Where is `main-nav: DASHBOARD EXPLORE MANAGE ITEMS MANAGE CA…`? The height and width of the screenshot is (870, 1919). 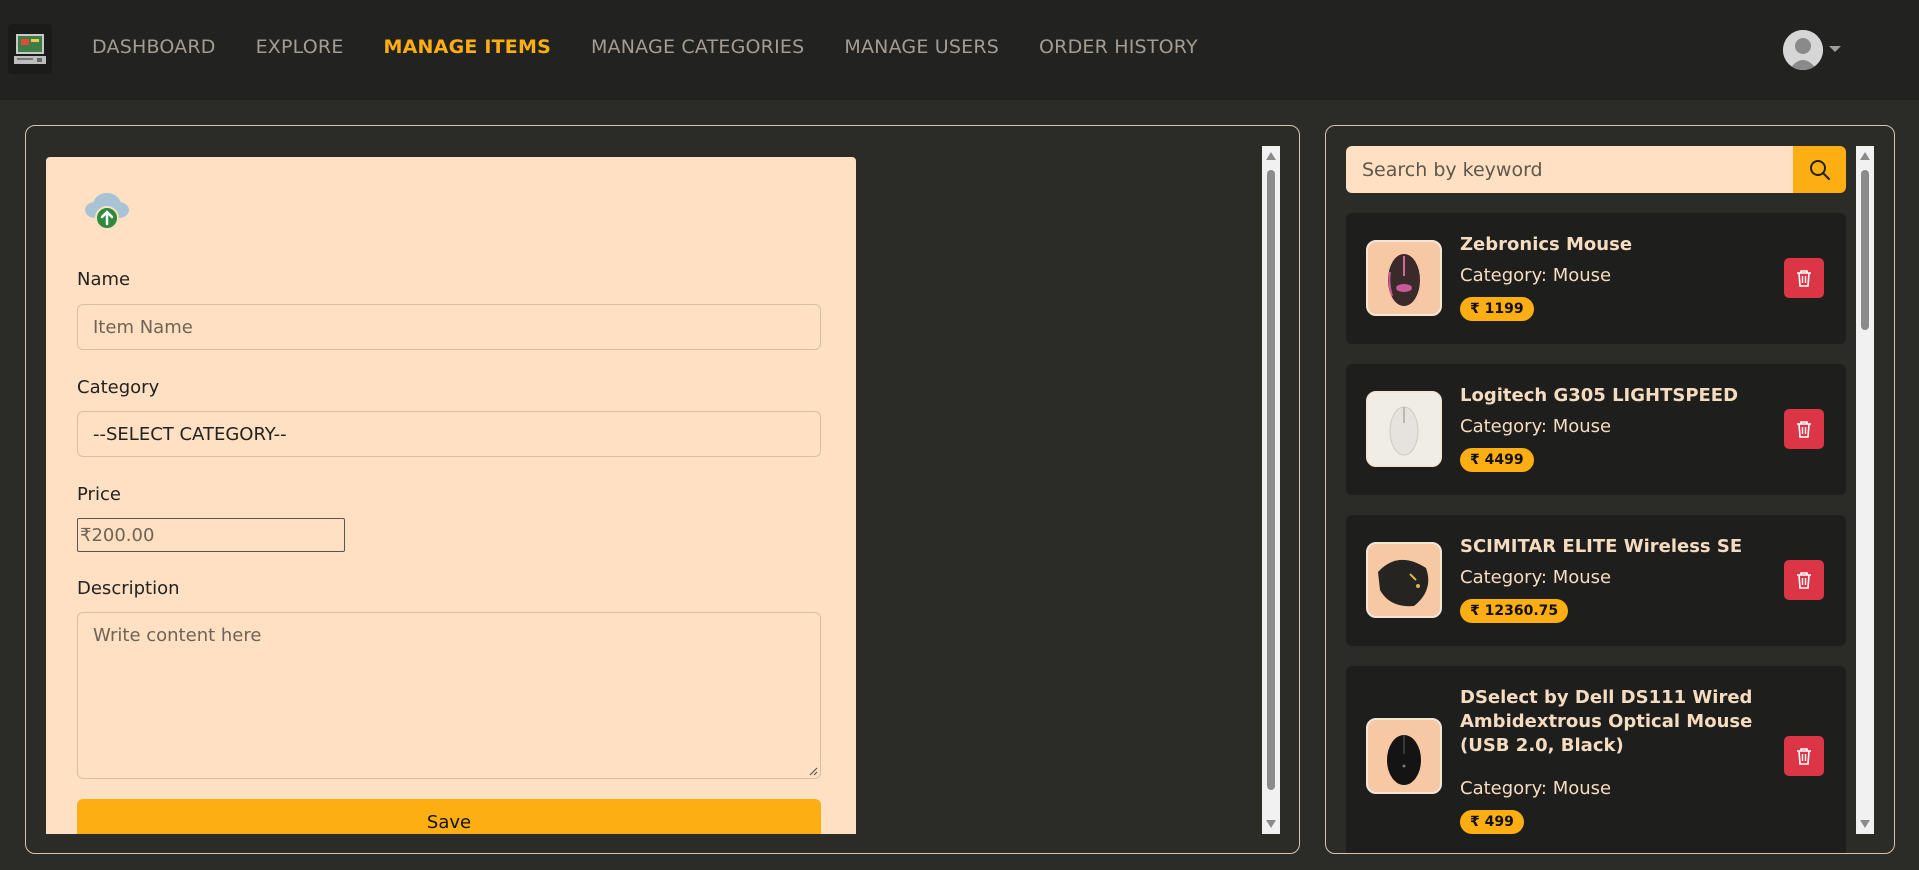
main-nav: DASHBOARD EXPLORE MANAGE ITEMS MANAGE CA… is located at coordinates (645, 47).